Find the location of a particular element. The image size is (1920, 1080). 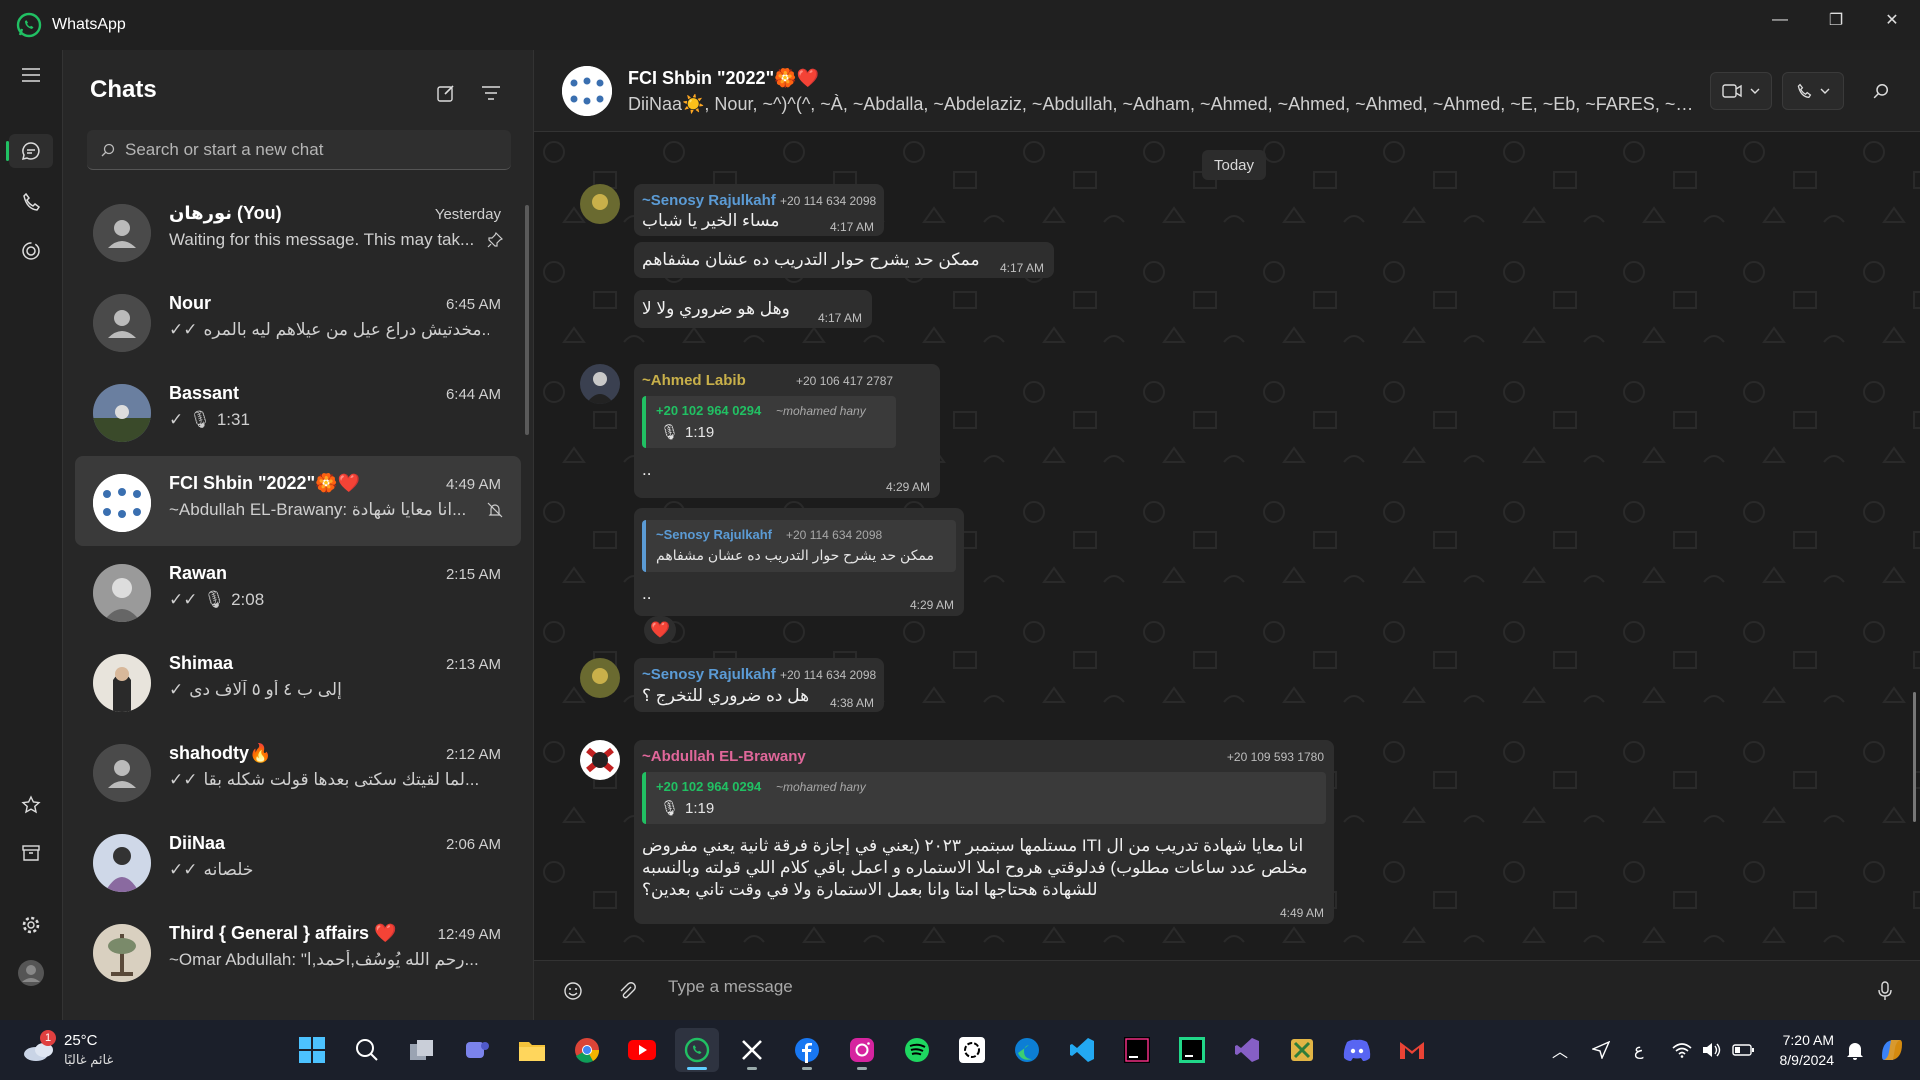

message-bubble: وهل هو ضروري ولا لا 4:17 AM is located at coordinates (753, 309).